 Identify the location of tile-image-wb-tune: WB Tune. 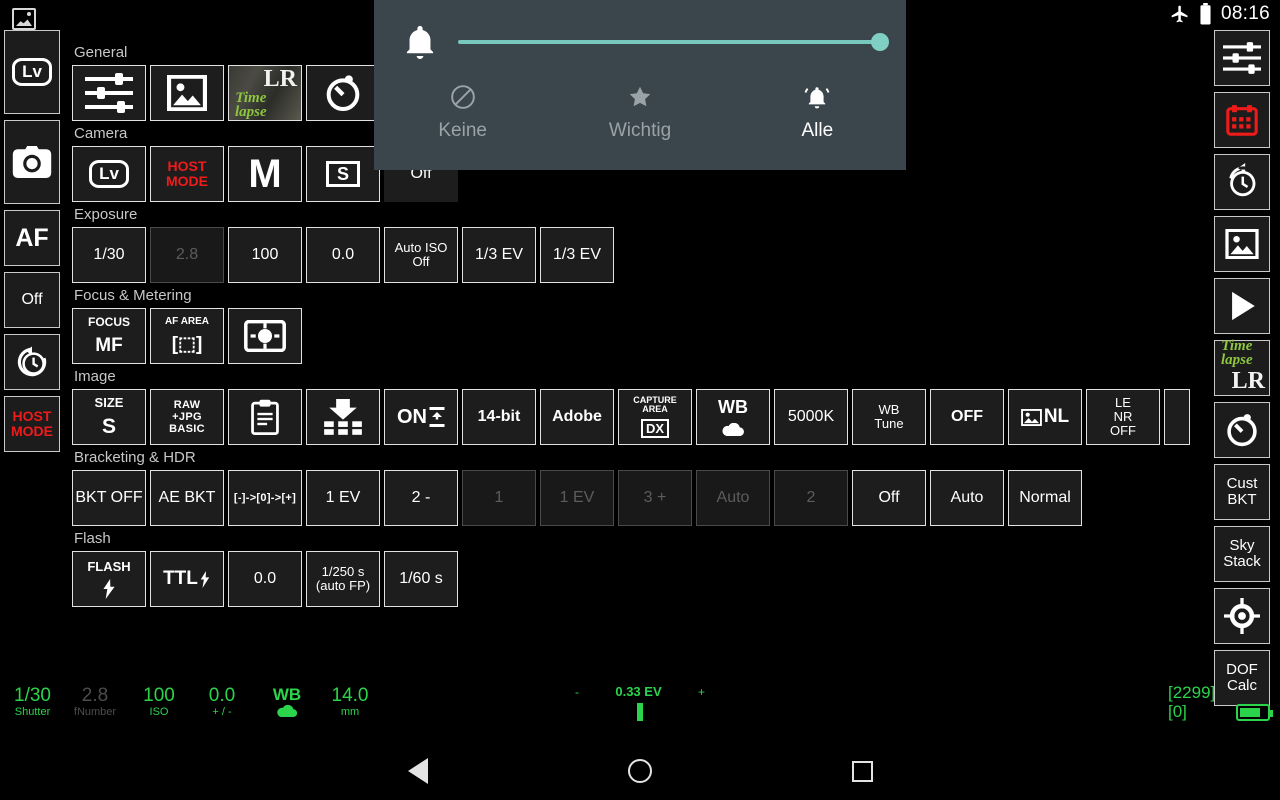
(889, 417).